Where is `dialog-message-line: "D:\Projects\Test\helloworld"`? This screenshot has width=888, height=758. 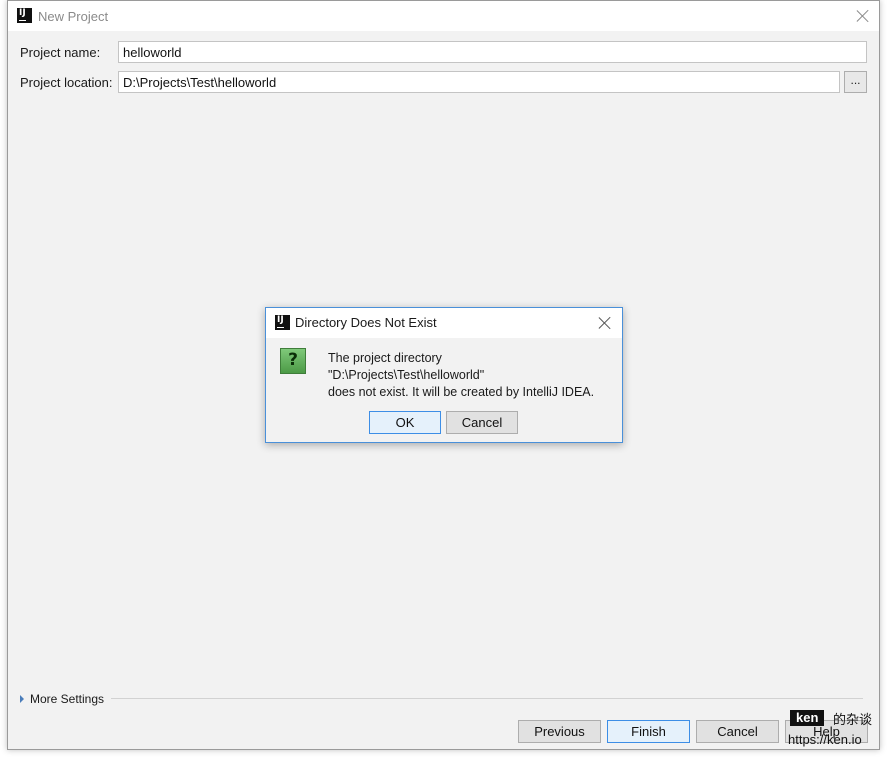
dialog-message-line: "D:\Projects\Test\helloworld" is located at coordinates (406, 375).